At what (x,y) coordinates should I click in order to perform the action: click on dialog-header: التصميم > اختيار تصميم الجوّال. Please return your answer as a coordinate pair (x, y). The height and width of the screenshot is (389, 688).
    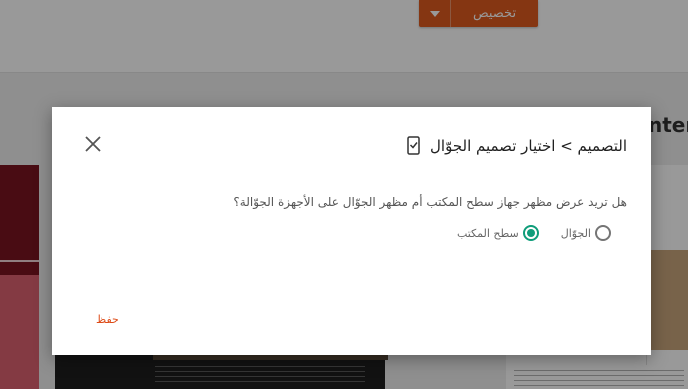
    Looking at the image, I should click on (516, 146).